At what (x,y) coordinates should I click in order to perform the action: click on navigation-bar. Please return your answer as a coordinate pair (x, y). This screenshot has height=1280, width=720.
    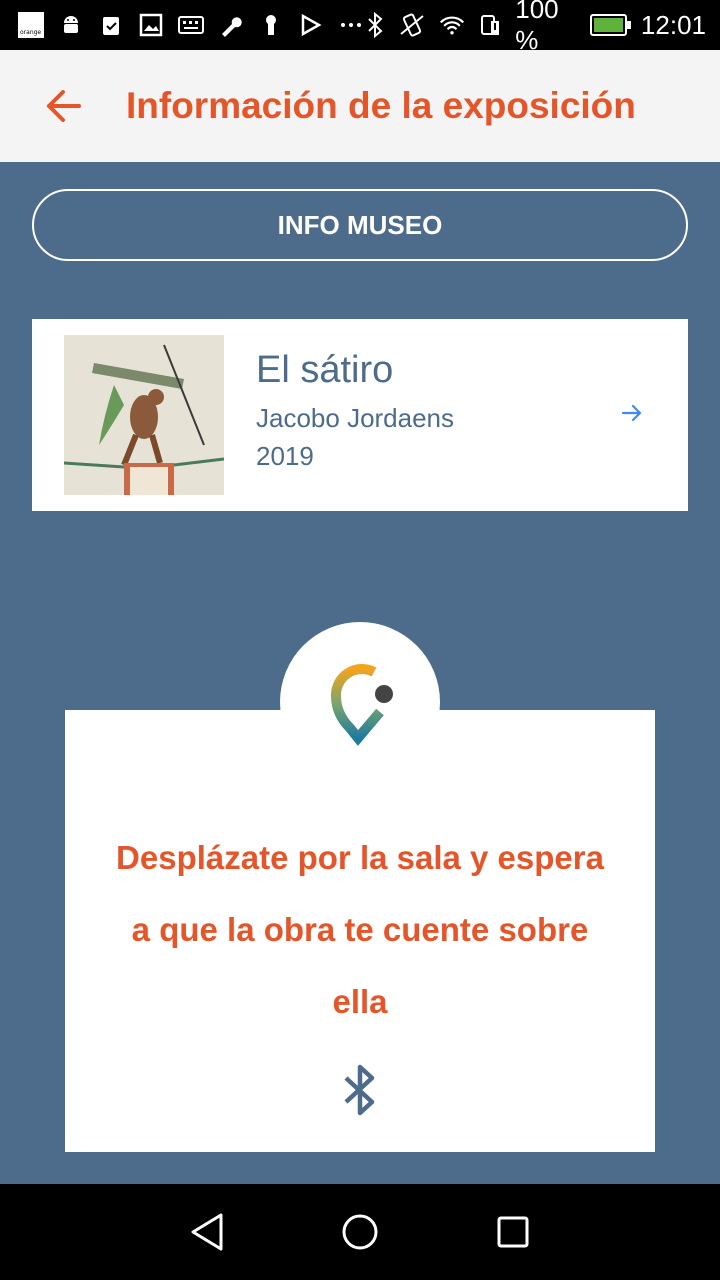
    Looking at the image, I should click on (360, 1232).